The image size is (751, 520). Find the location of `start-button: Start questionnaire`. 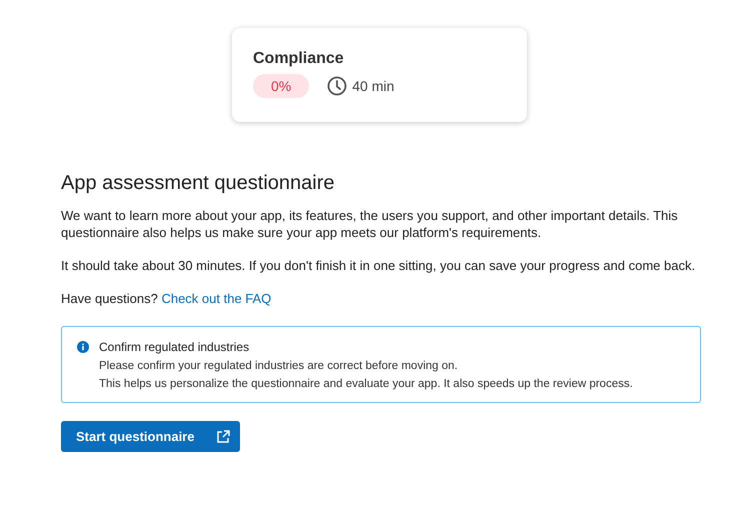

start-button: Start questionnaire is located at coordinates (150, 436).